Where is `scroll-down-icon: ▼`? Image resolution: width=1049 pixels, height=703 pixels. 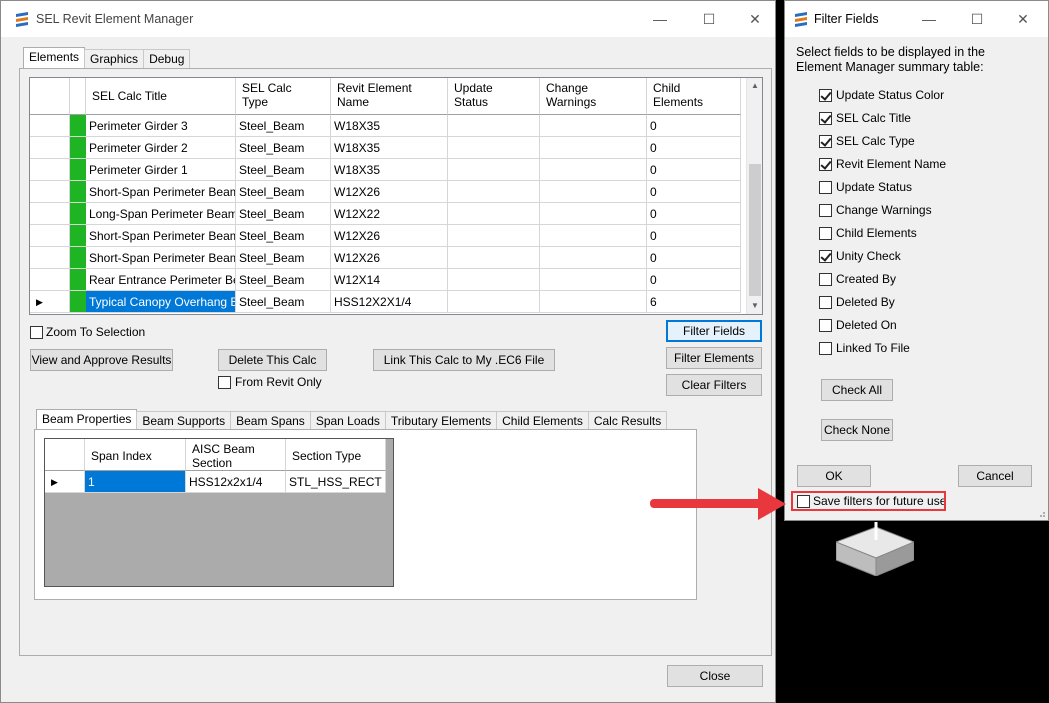
scroll-down-icon: ▼ is located at coordinates (754, 306).